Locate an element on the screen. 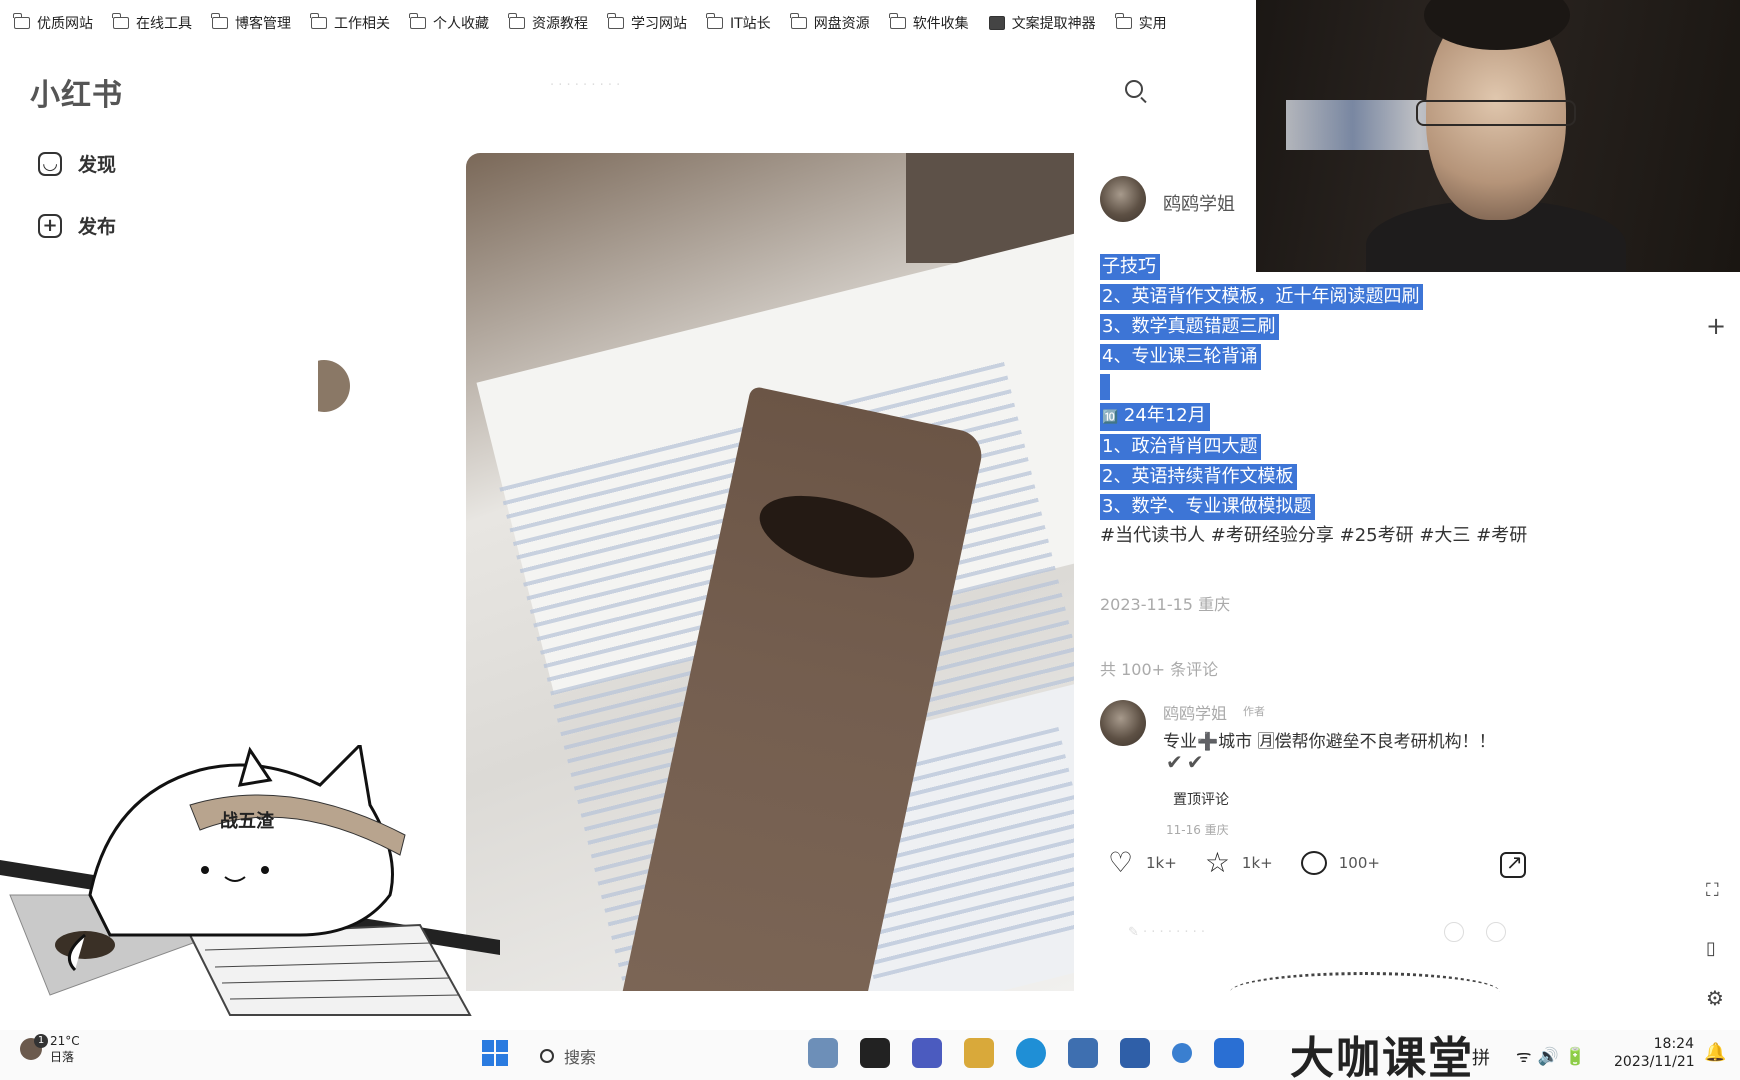  windows-start-icon is located at coordinates (495, 1053).